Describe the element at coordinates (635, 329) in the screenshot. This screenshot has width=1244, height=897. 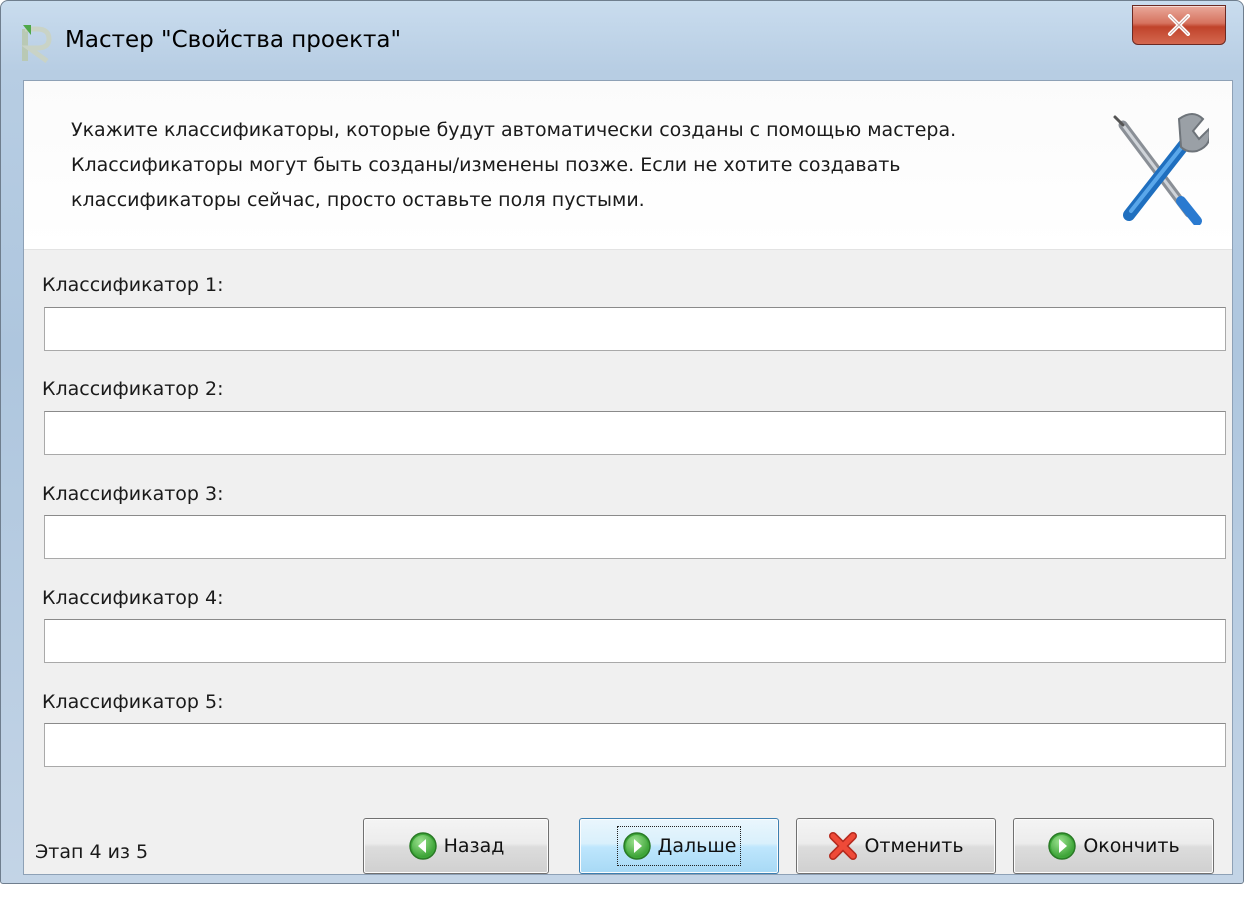
I see `classifier-1-input` at that location.